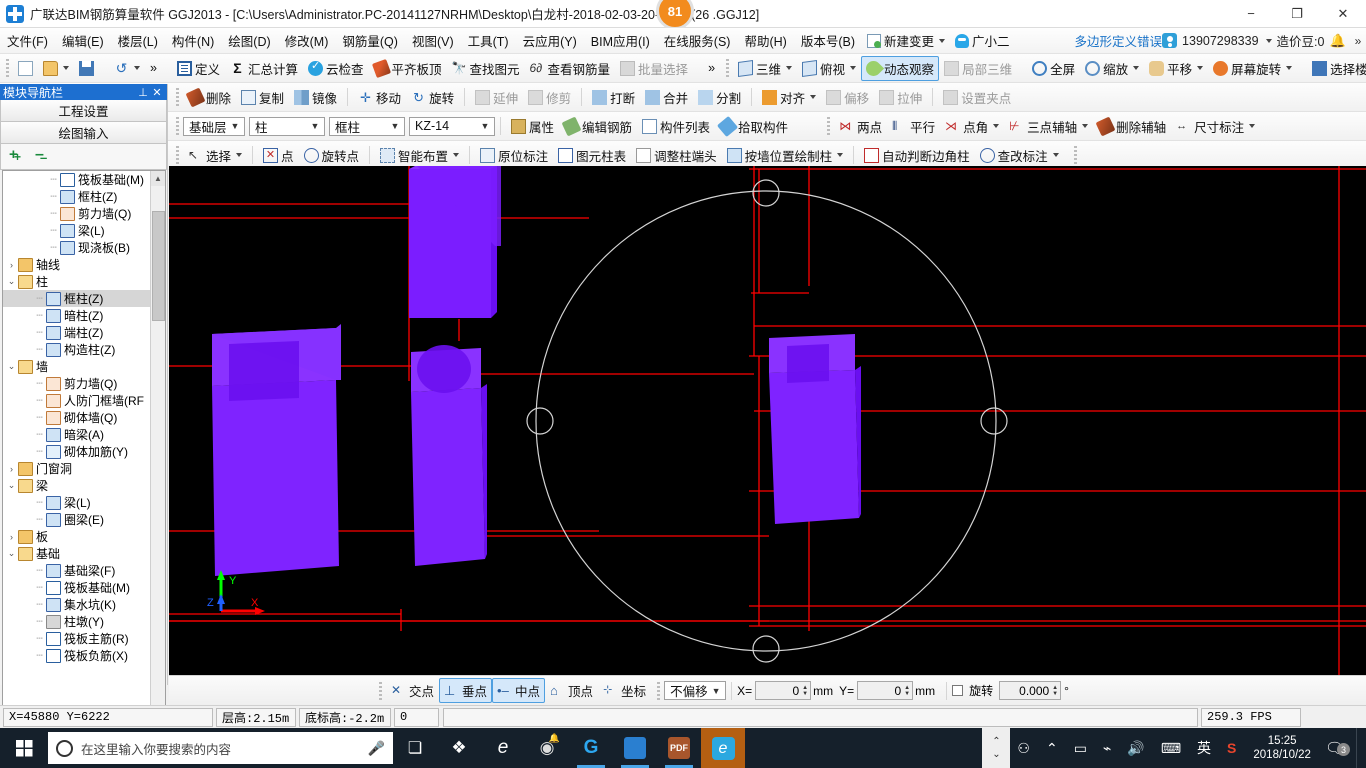 The height and width of the screenshot is (768, 1366). What do you see at coordinates (459, 748) in the screenshot?
I see `app-icon-1: ❖` at bounding box center [459, 748].